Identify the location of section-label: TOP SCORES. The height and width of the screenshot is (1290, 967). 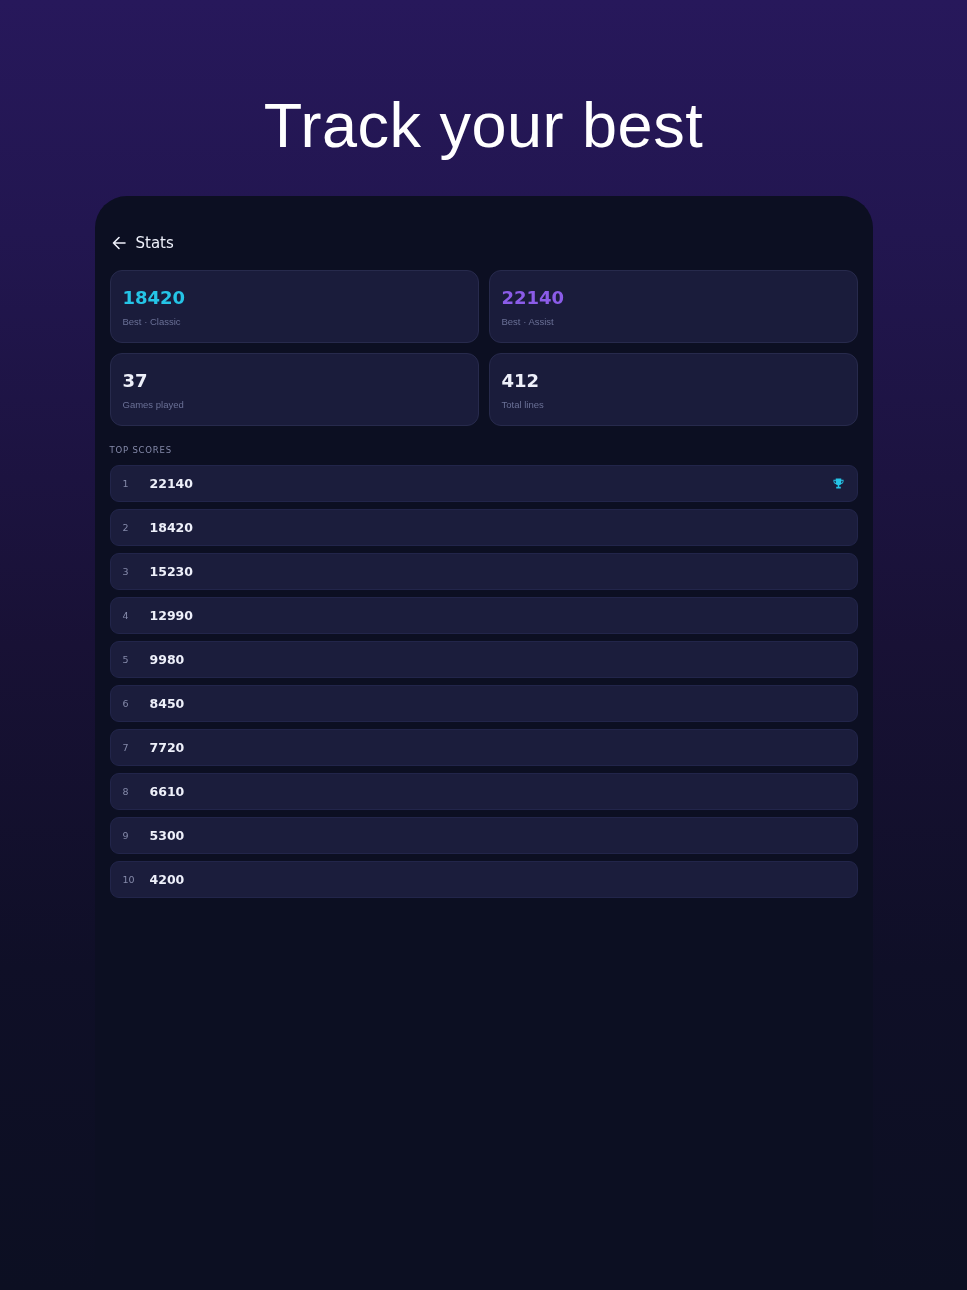
(140, 450).